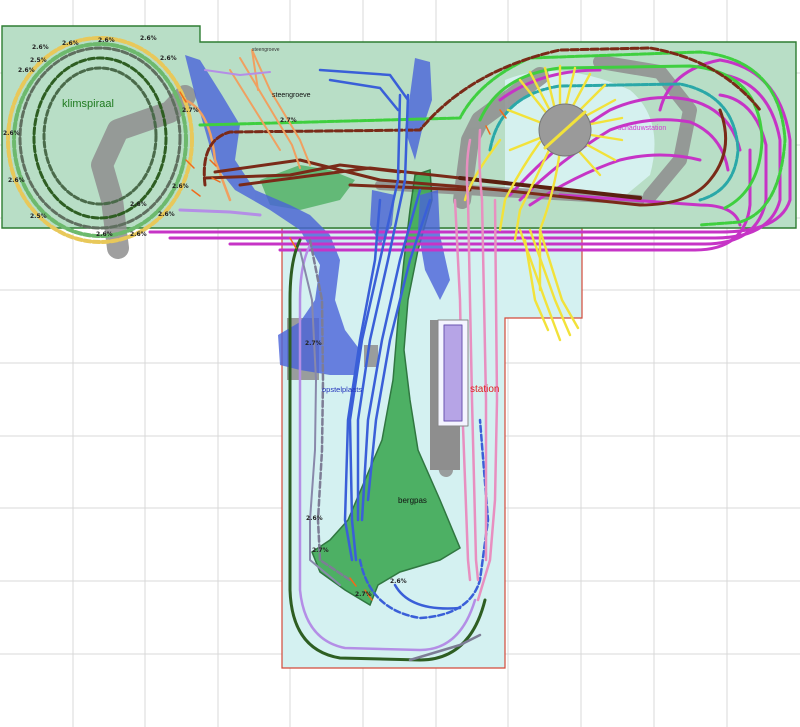 This screenshot has height=727, width=800. What do you see at coordinates (642, 128) in the screenshot?
I see `label-schaduwstation: schaduwstation` at bounding box center [642, 128].